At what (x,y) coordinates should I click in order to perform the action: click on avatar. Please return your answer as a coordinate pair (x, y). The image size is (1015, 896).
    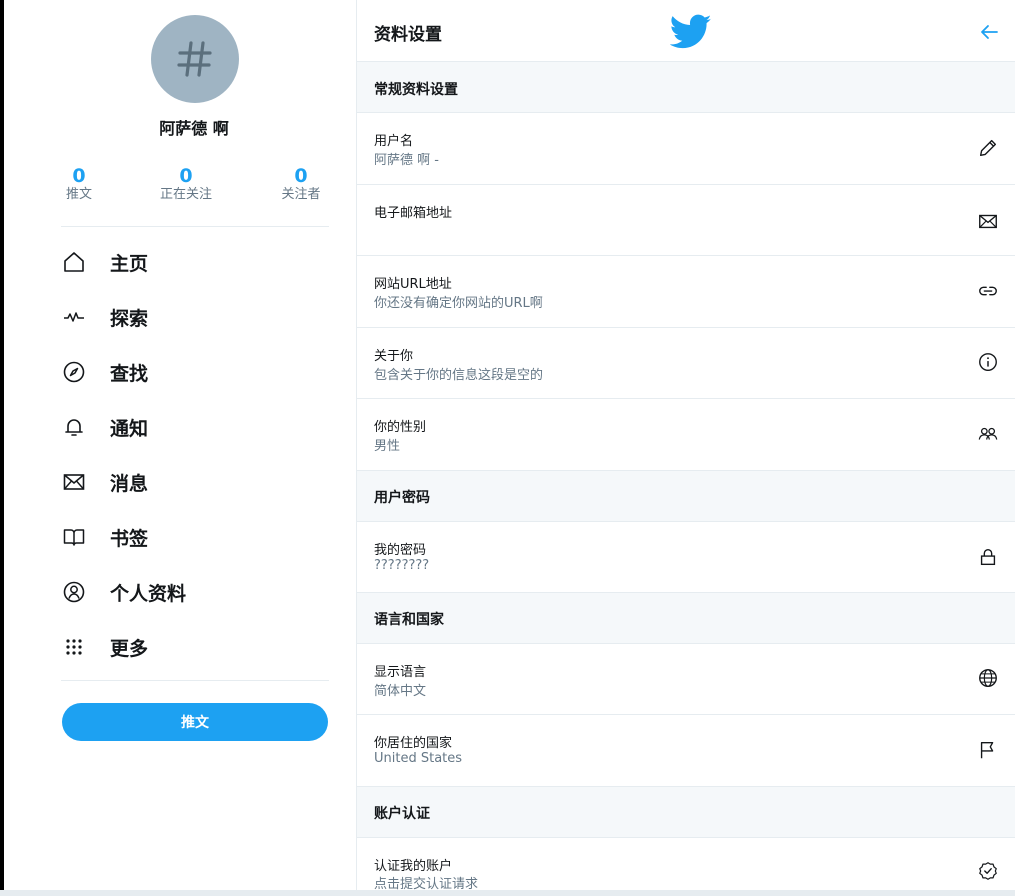
    Looking at the image, I should click on (195, 59).